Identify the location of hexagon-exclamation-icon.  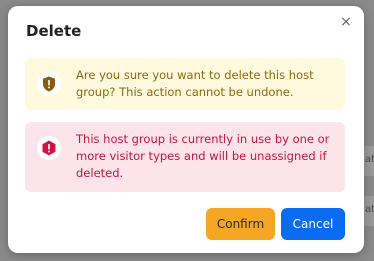
(49, 148).